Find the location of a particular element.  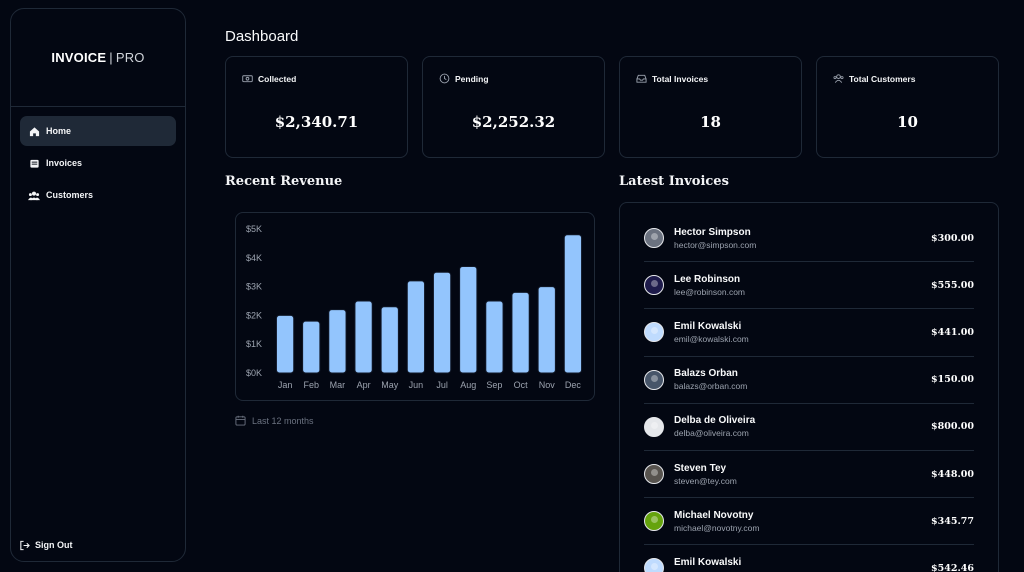

card-collected: Collected $2,340.71 is located at coordinates (316, 107).